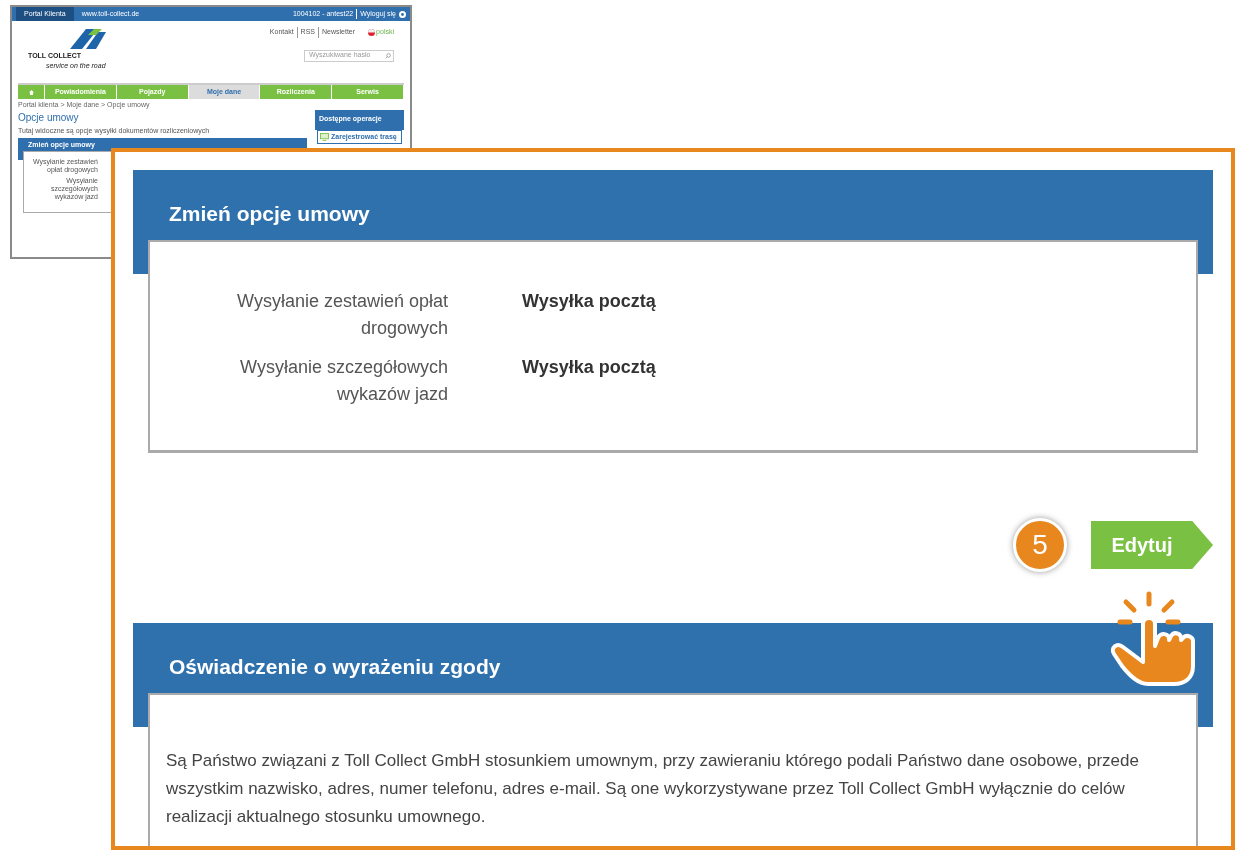 The height and width of the screenshot is (850, 1235). What do you see at coordinates (335, 666) in the screenshot?
I see `section-title: Oświadczenie o wyrażeniu zgody` at bounding box center [335, 666].